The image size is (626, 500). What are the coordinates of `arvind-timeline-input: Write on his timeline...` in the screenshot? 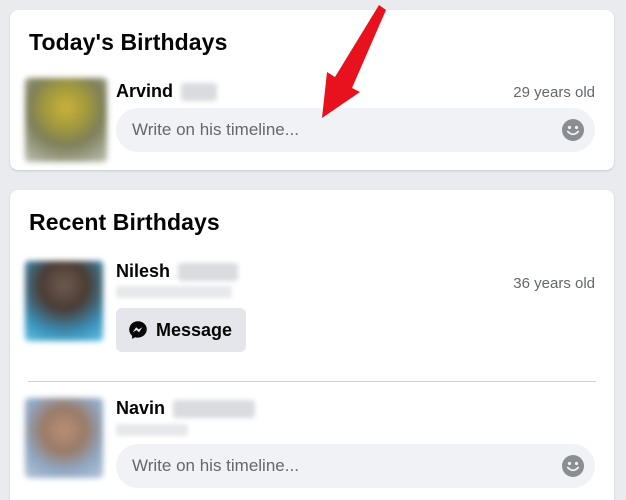 It's located at (355, 130).